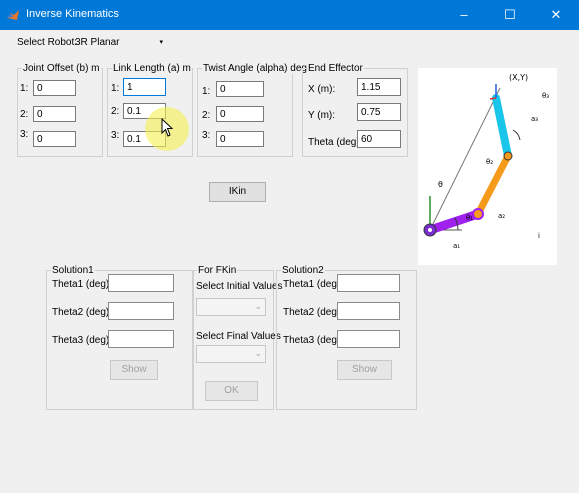  I want to click on solution2-theta3-label: Theta3 (deg):, so click(313, 340).